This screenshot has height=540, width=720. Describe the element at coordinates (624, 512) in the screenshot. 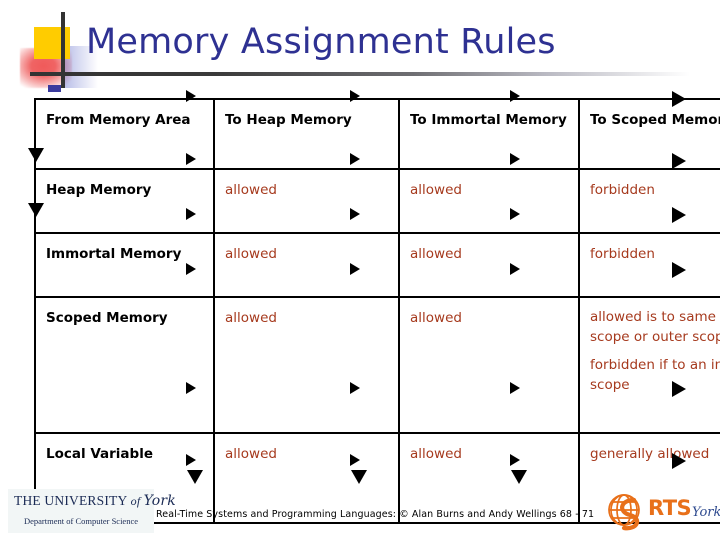

I see `globe-icon` at that location.